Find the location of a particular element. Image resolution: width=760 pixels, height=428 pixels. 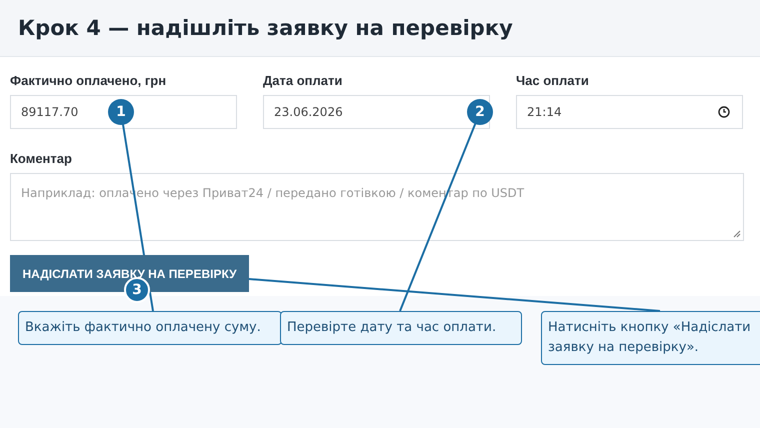

step-title: Крок 4 — надішліть заявку на перевірку is located at coordinates (265, 28).